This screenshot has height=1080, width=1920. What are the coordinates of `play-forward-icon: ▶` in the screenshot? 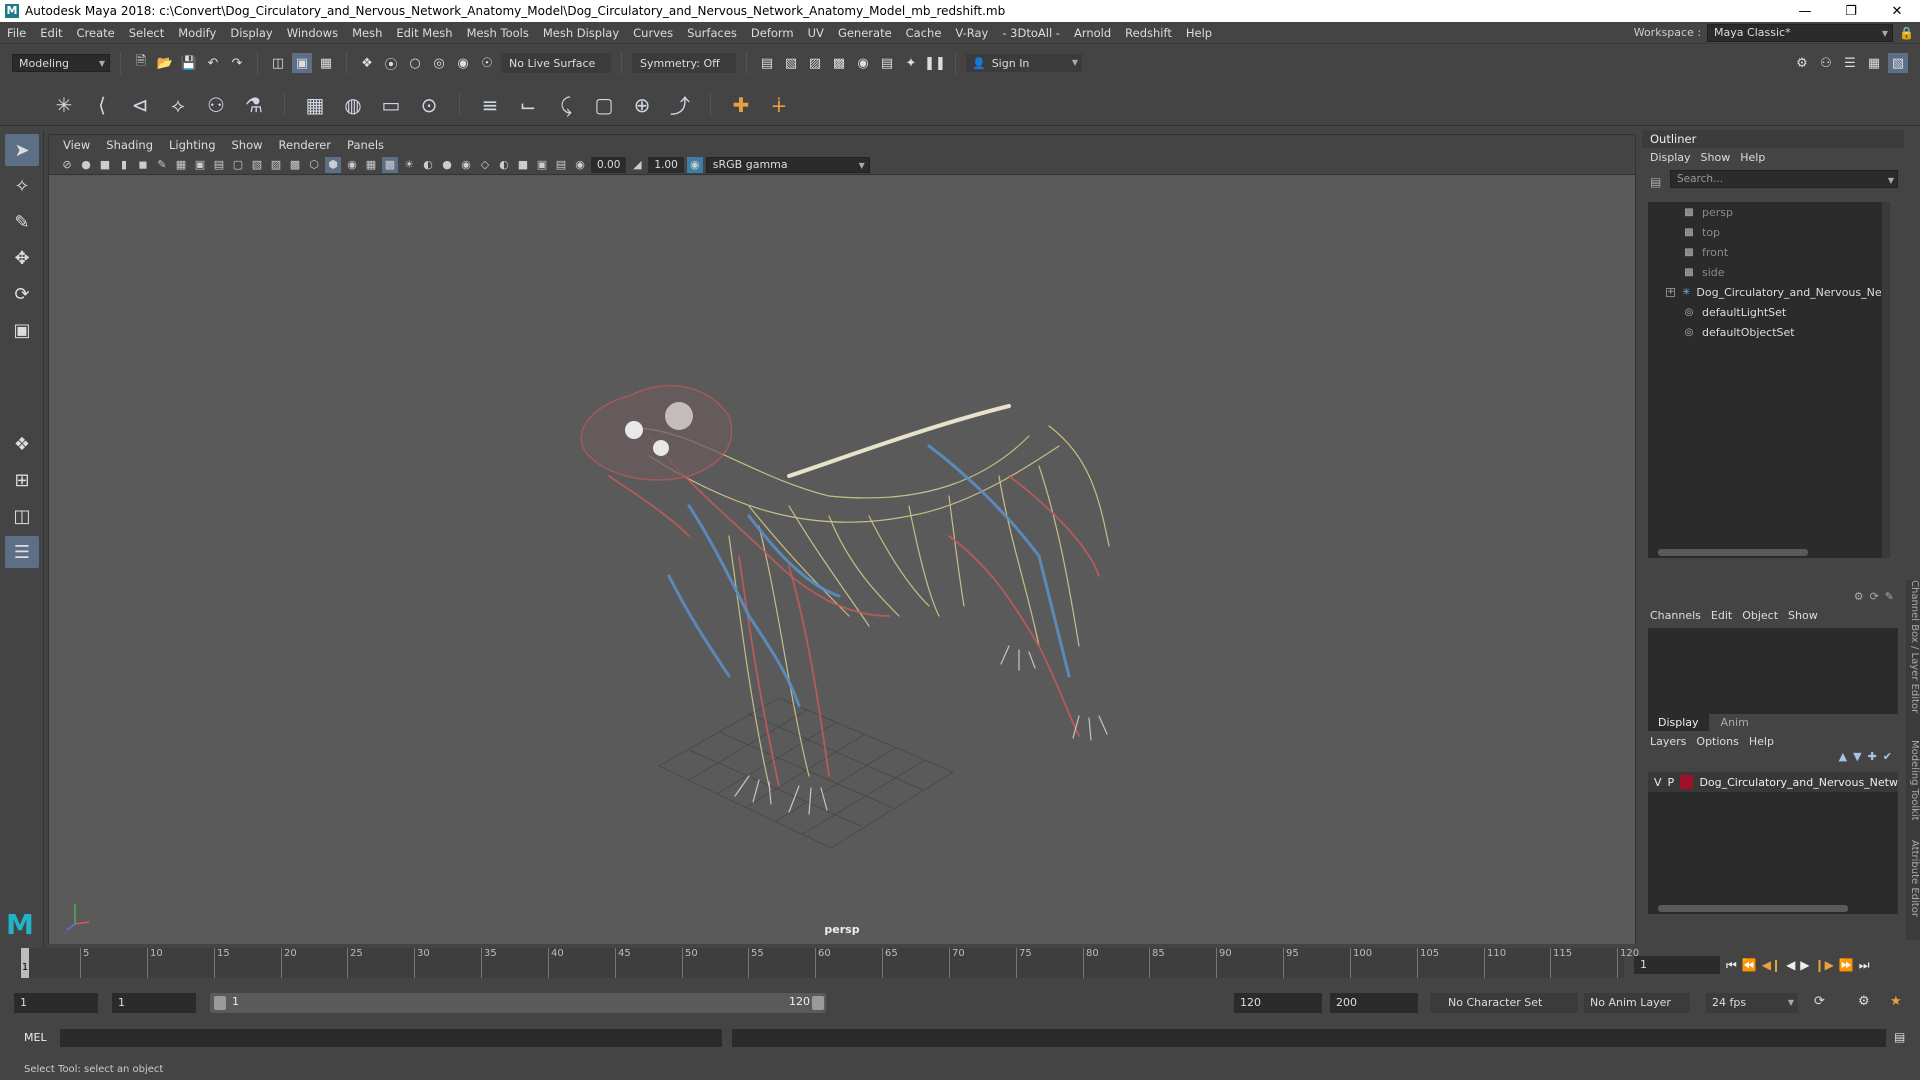 It's located at (1804, 965).